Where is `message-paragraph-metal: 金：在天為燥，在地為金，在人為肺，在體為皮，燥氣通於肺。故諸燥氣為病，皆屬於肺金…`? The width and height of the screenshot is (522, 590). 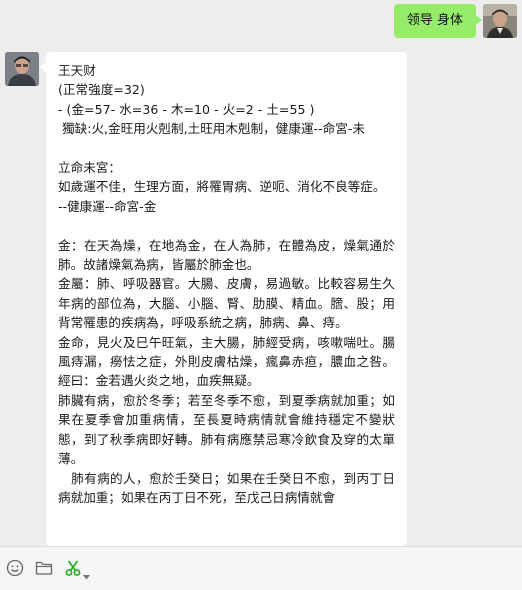 message-paragraph-metal: 金：在天為燥，在地為金，在人為肺，在體為皮，燥氣通於肺。故諸燥氣為病，皆屬於肺金… is located at coordinates (226, 255).